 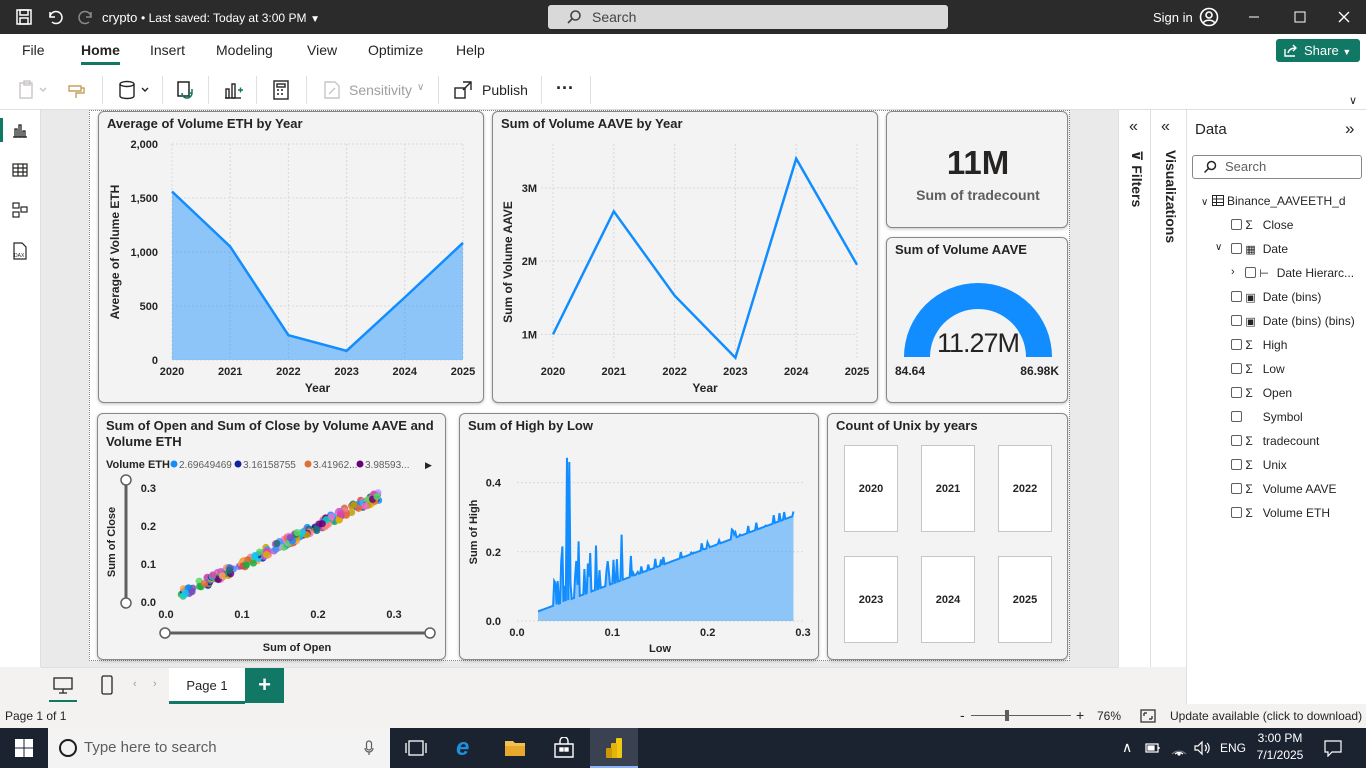 I want to click on report-view-icon, so click(x=20, y=130).